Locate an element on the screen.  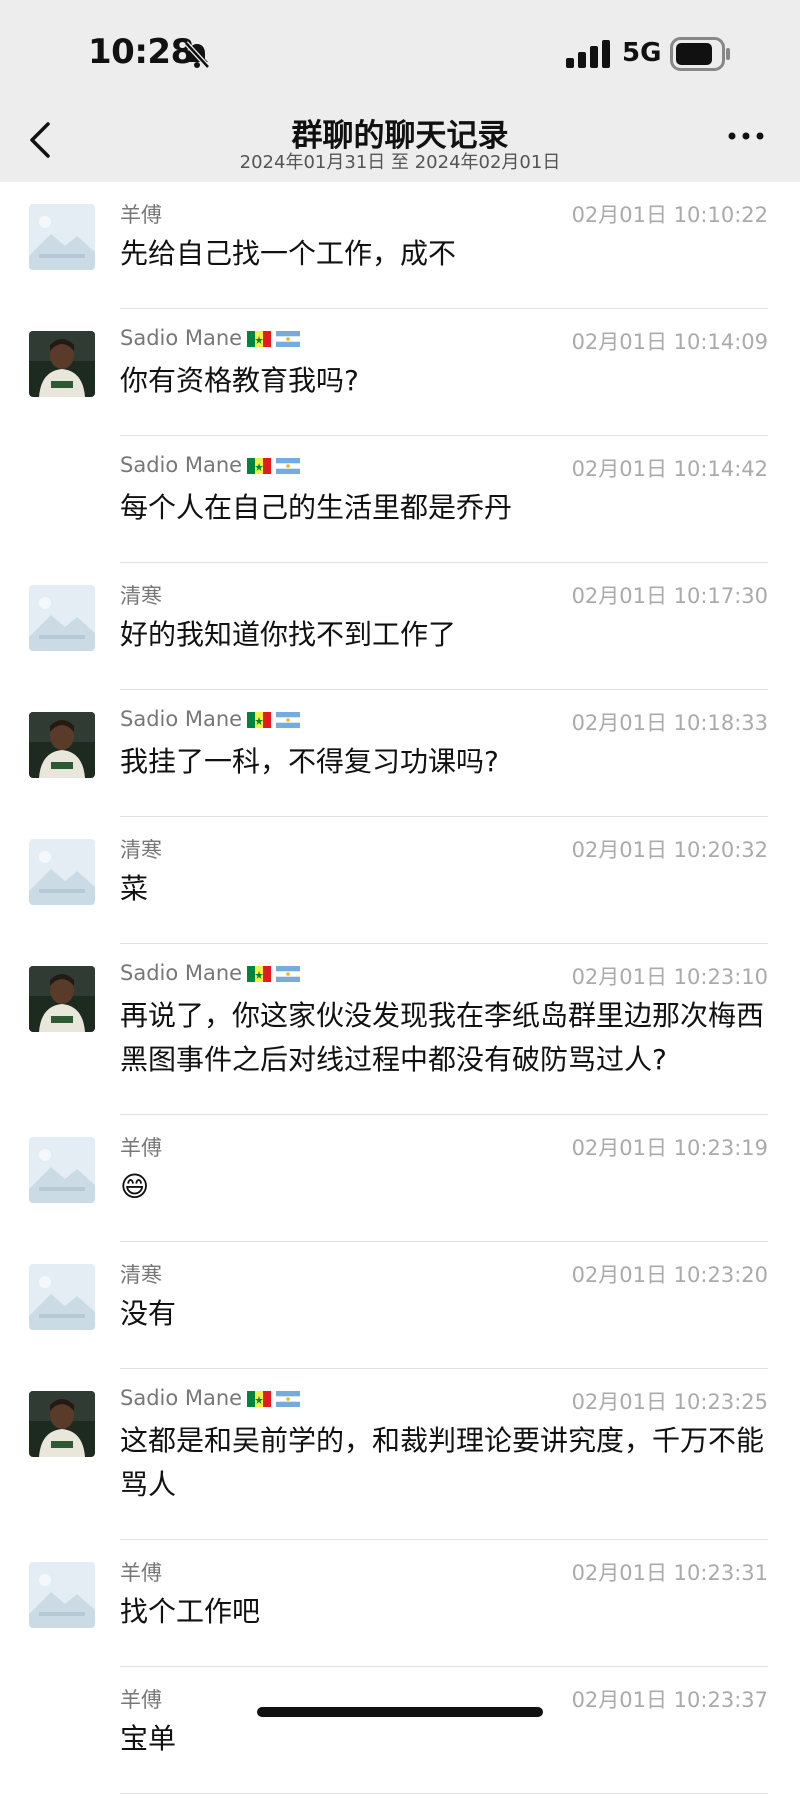
message-time: 02月01日 10:23:25 is located at coordinates (669, 1402).